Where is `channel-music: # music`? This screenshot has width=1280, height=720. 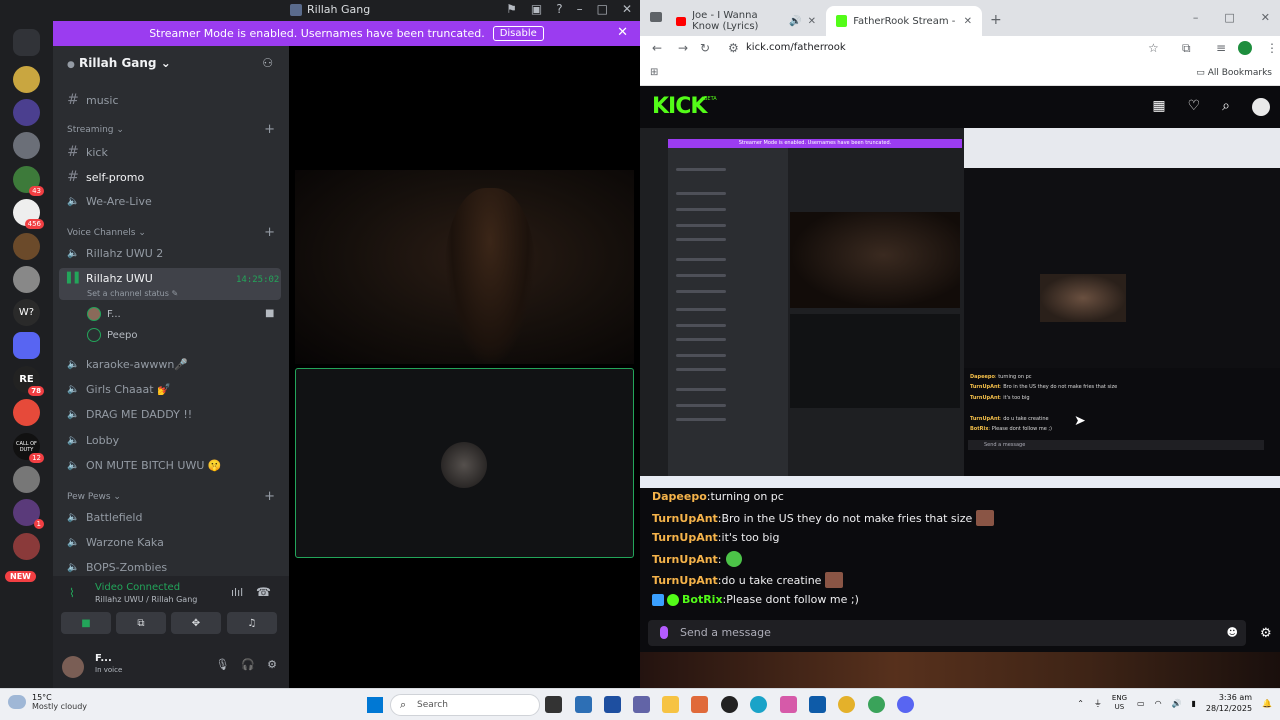
channel-music: # music is located at coordinates (92, 100).